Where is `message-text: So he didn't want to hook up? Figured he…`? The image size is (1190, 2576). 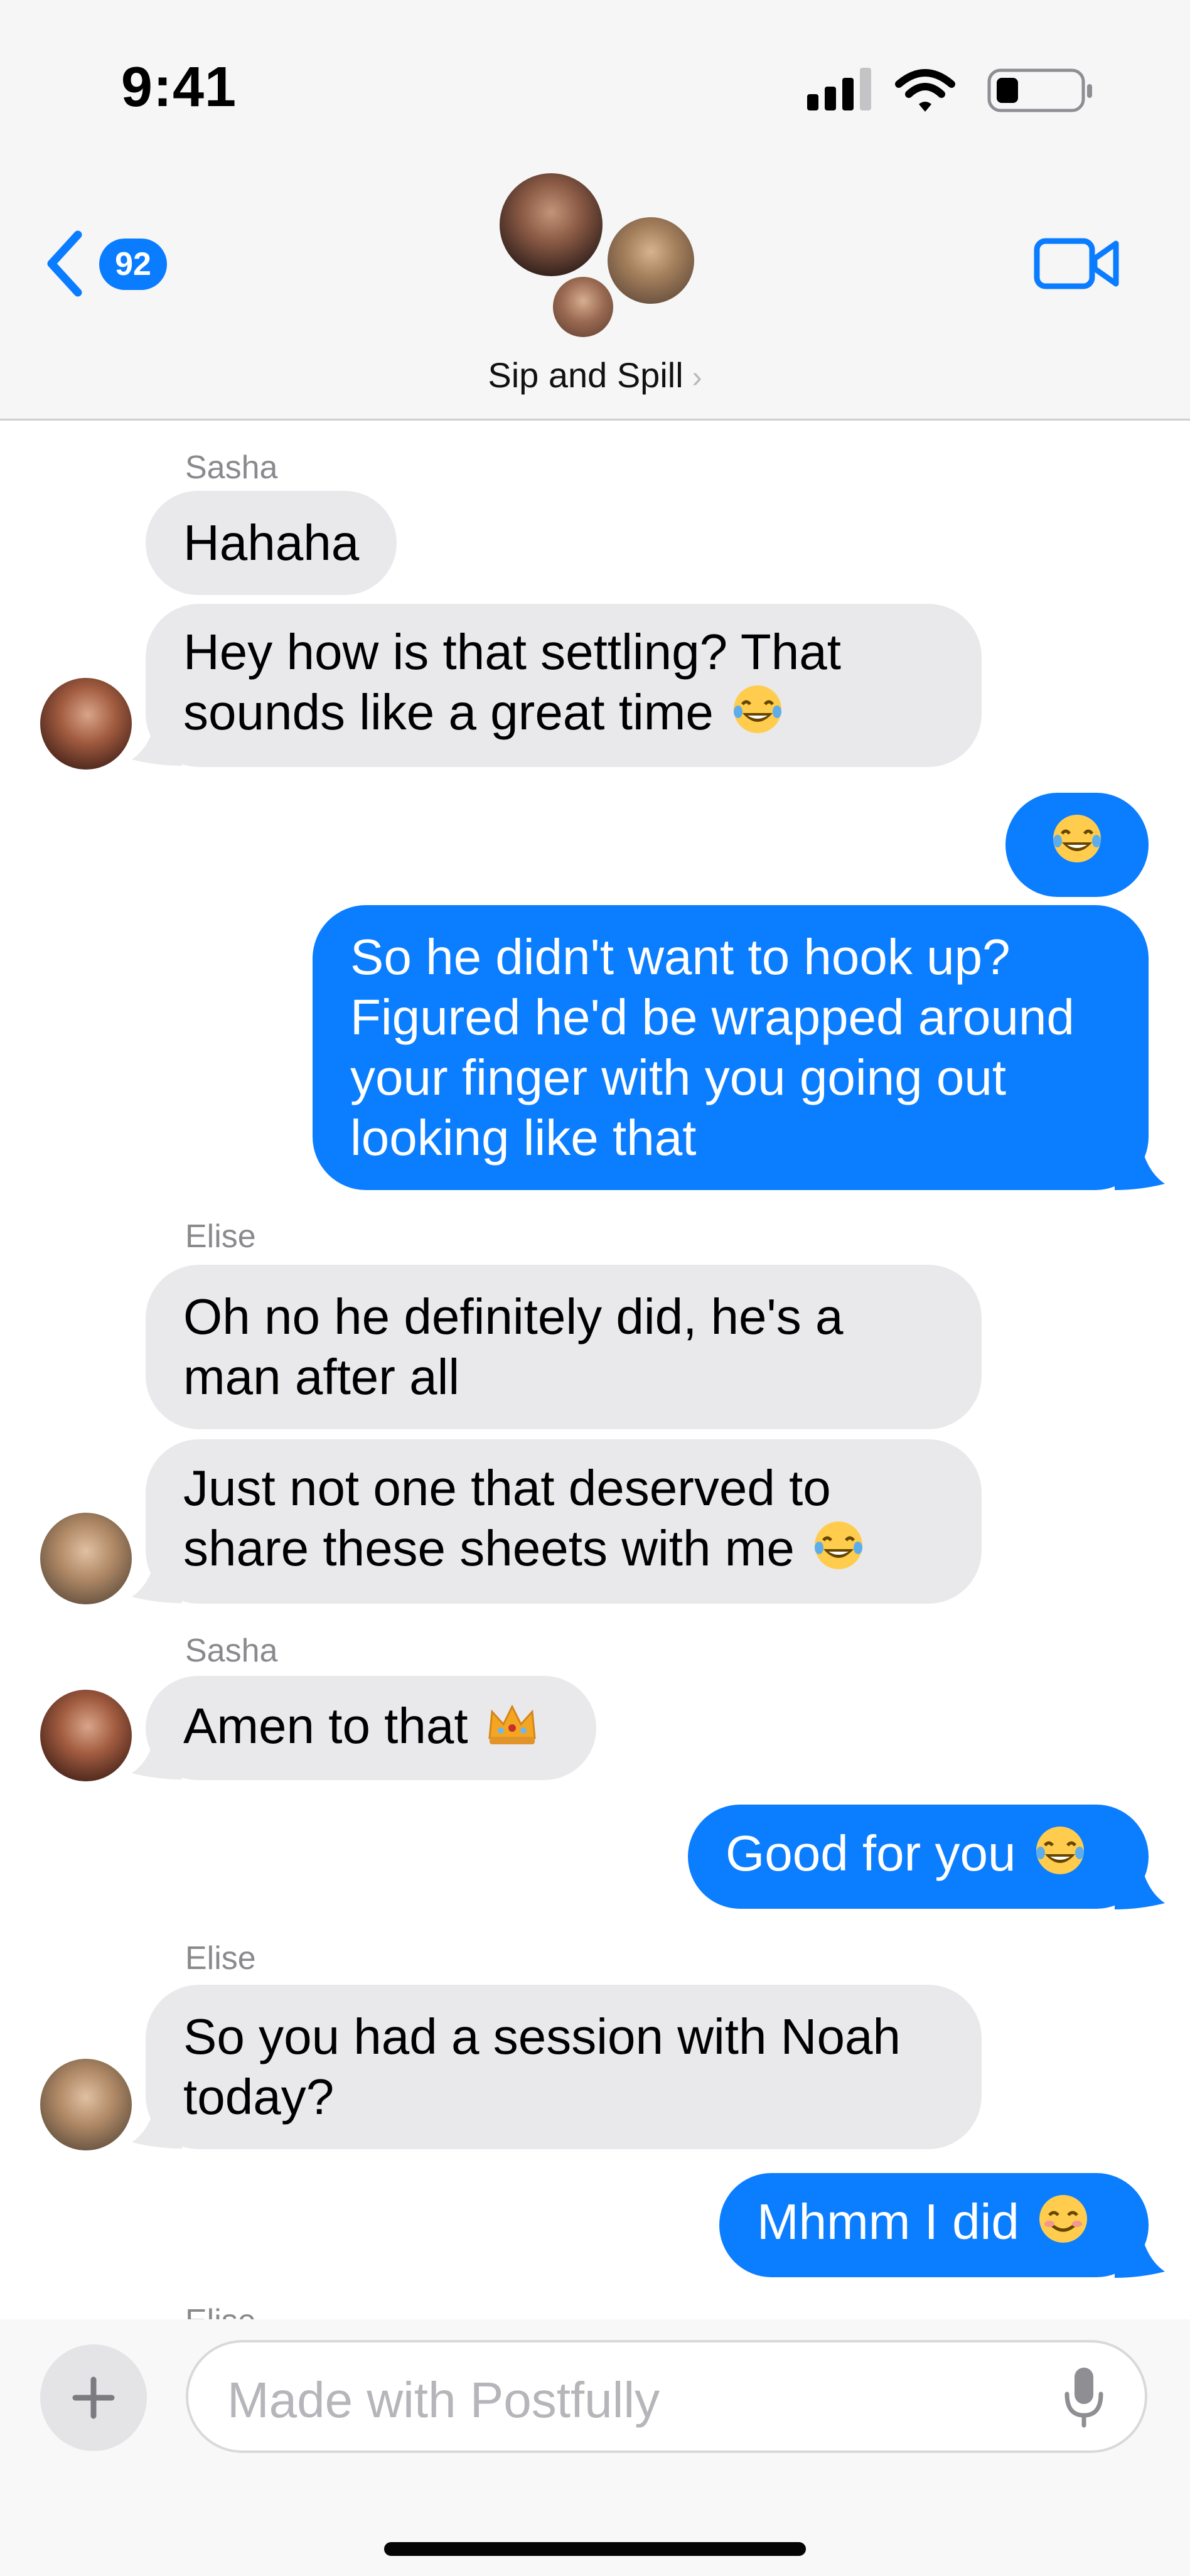 message-text: So he didn't want to hook up? Figured he… is located at coordinates (712, 1047).